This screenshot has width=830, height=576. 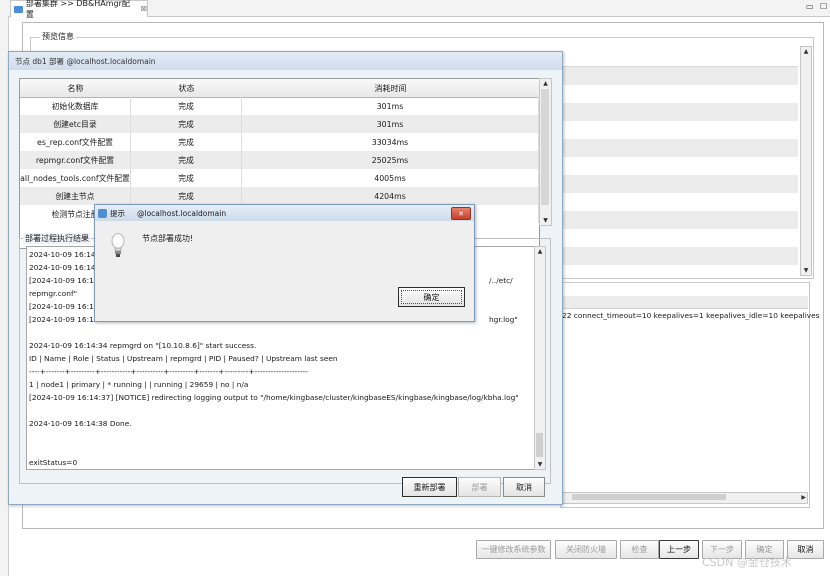 I want to click on alert-title-host: @localhost.localdomain, so click(x=182, y=213).